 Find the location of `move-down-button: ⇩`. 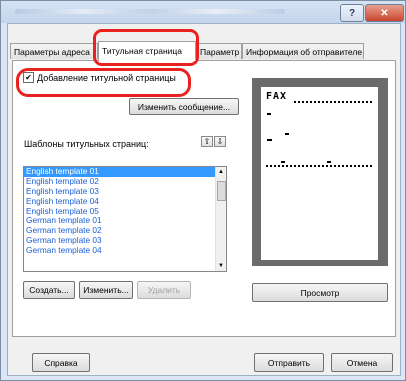

move-down-button: ⇩ is located at coordinates (220, 141).